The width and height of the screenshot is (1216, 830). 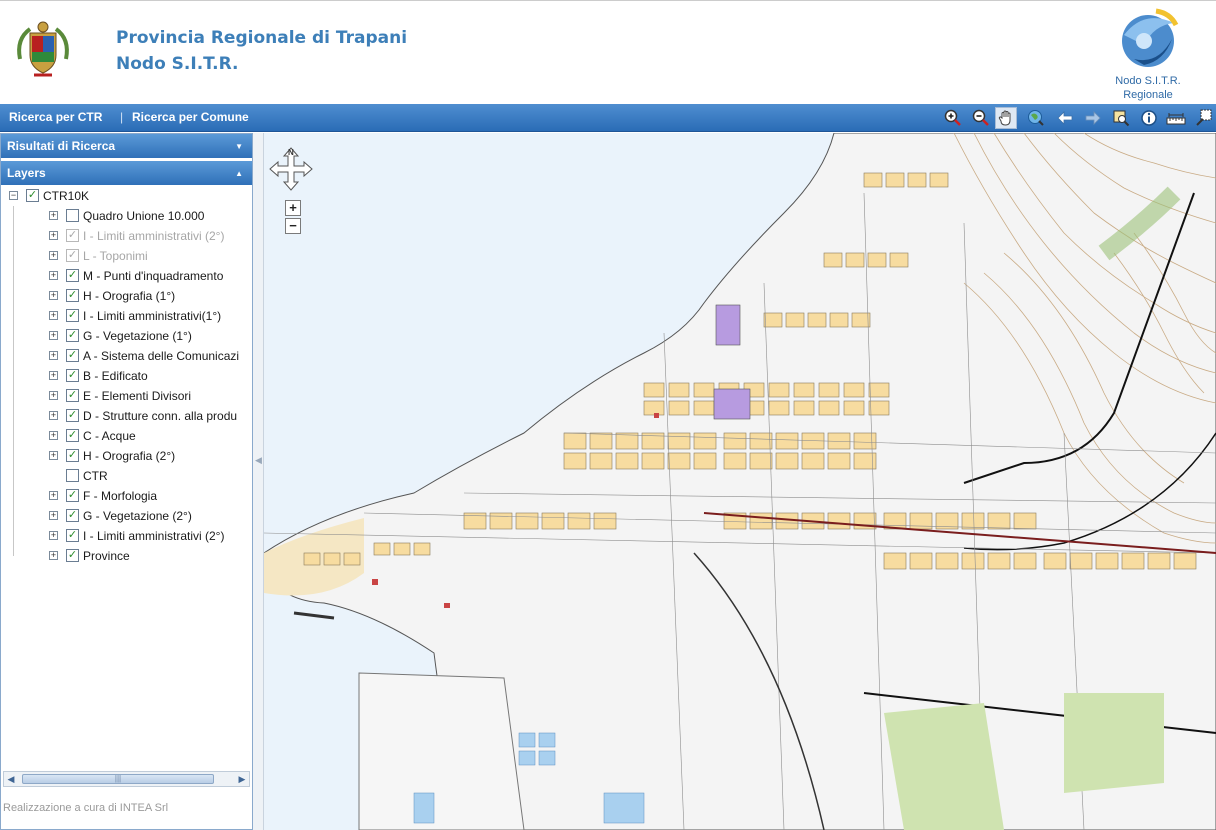 What do you see at coordinates (293, 226) in the screenshot?
I see `map-zoom-out-button: −` at bounding box center [293, 226].